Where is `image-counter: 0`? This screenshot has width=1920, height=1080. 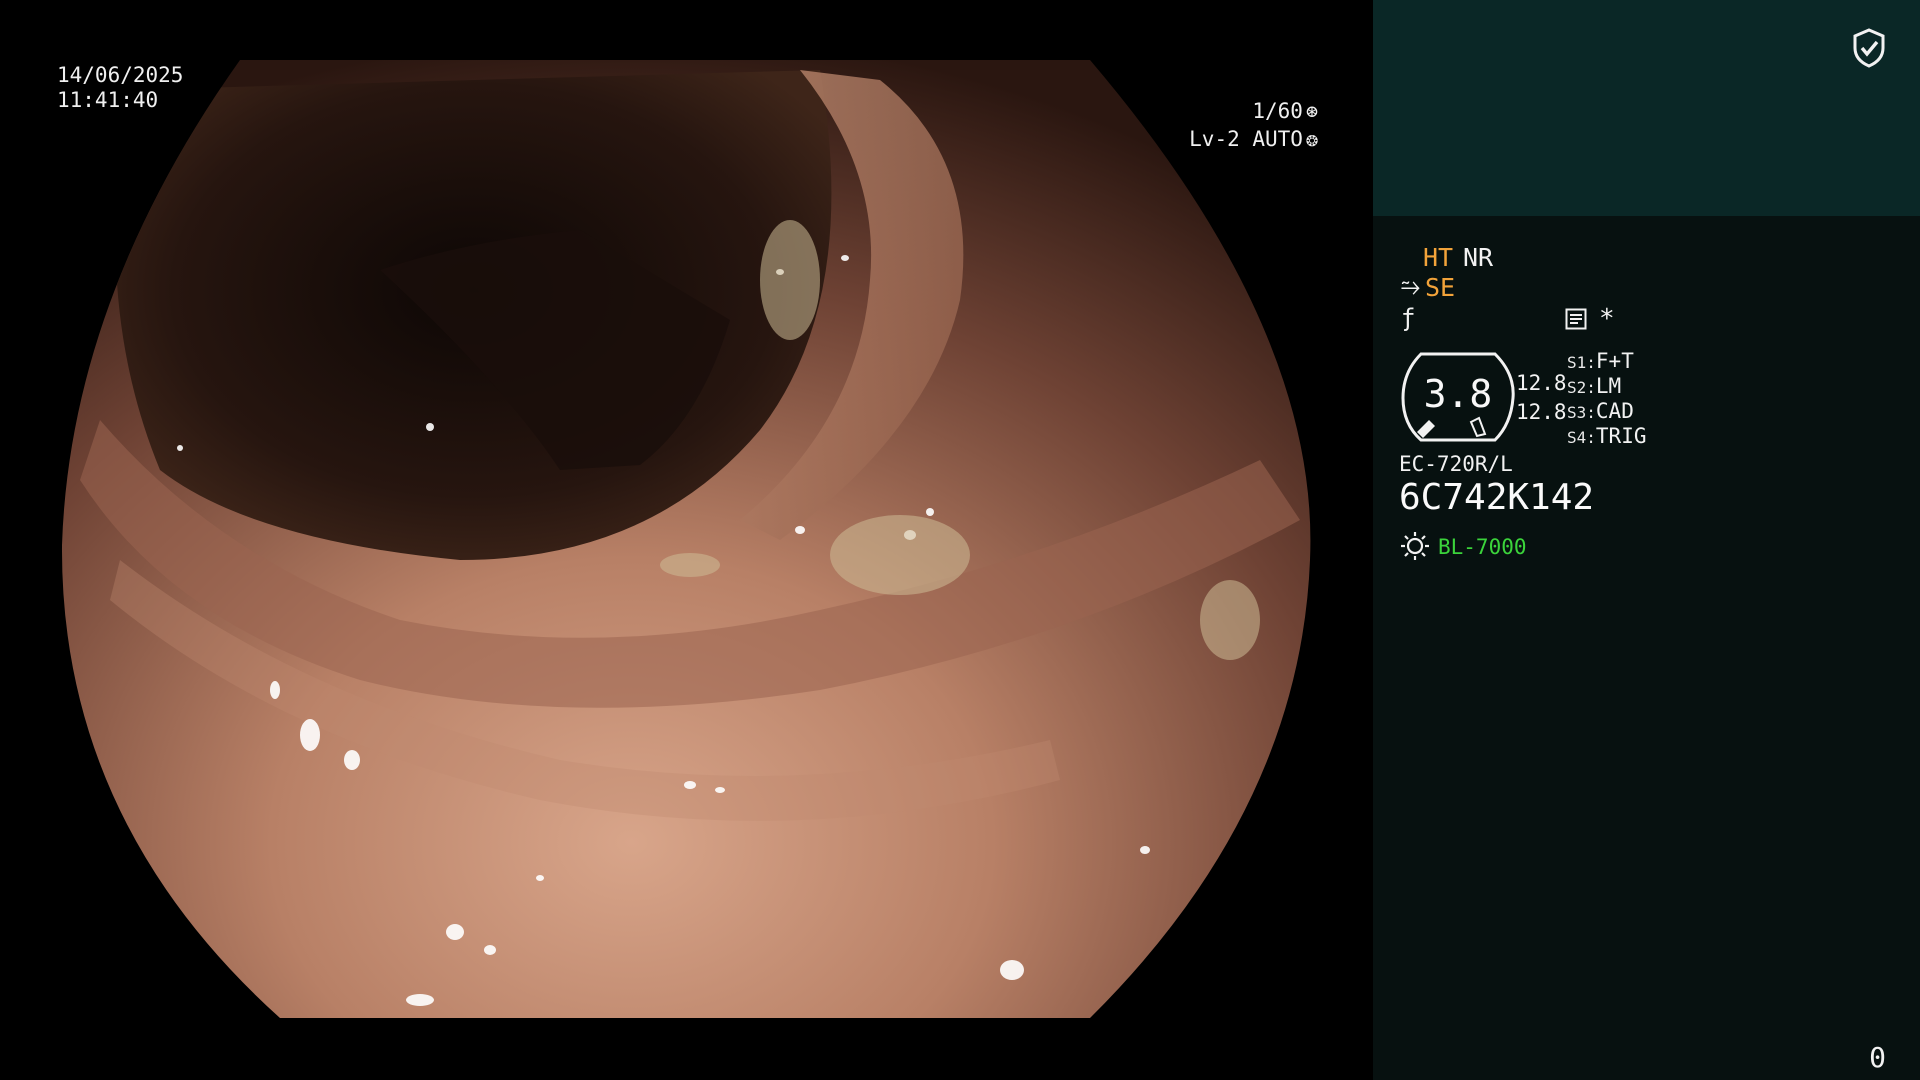 image-counter: 0 is located at coordinates (1877, 1057).